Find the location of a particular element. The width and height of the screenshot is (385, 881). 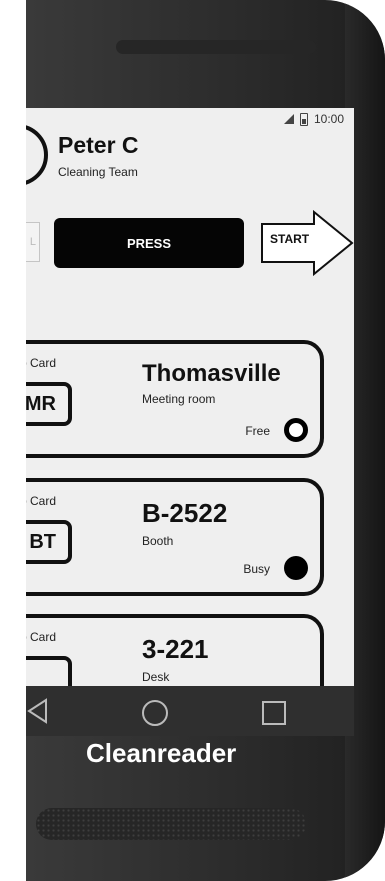

room-tag is located at coordinates (49, 671).